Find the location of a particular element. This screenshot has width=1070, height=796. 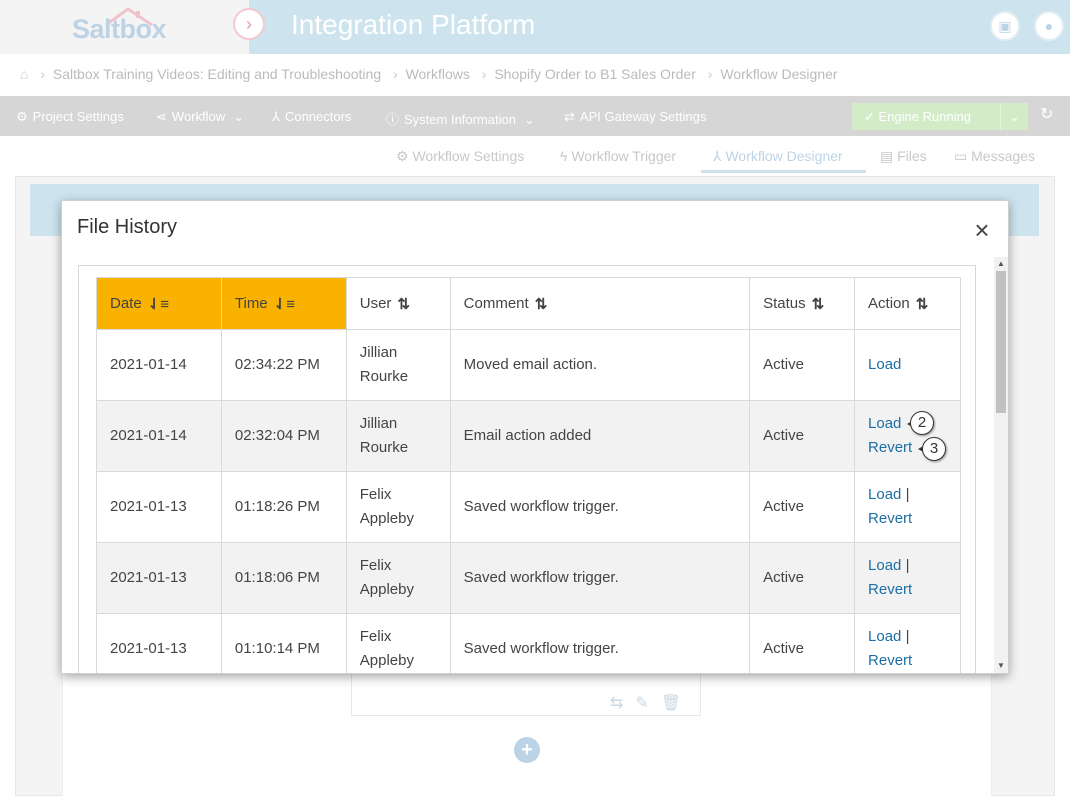

logo: Saltbox is located at coordinates (119, 29).